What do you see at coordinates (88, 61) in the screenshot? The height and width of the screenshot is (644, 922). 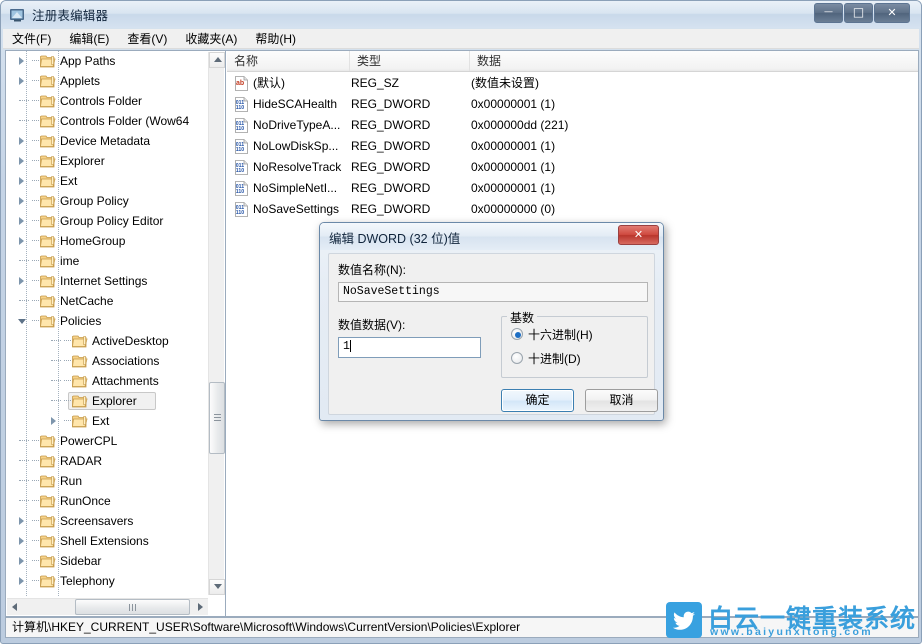 I see `tree-item-label: App Paths` at bounding box center [88, 61].